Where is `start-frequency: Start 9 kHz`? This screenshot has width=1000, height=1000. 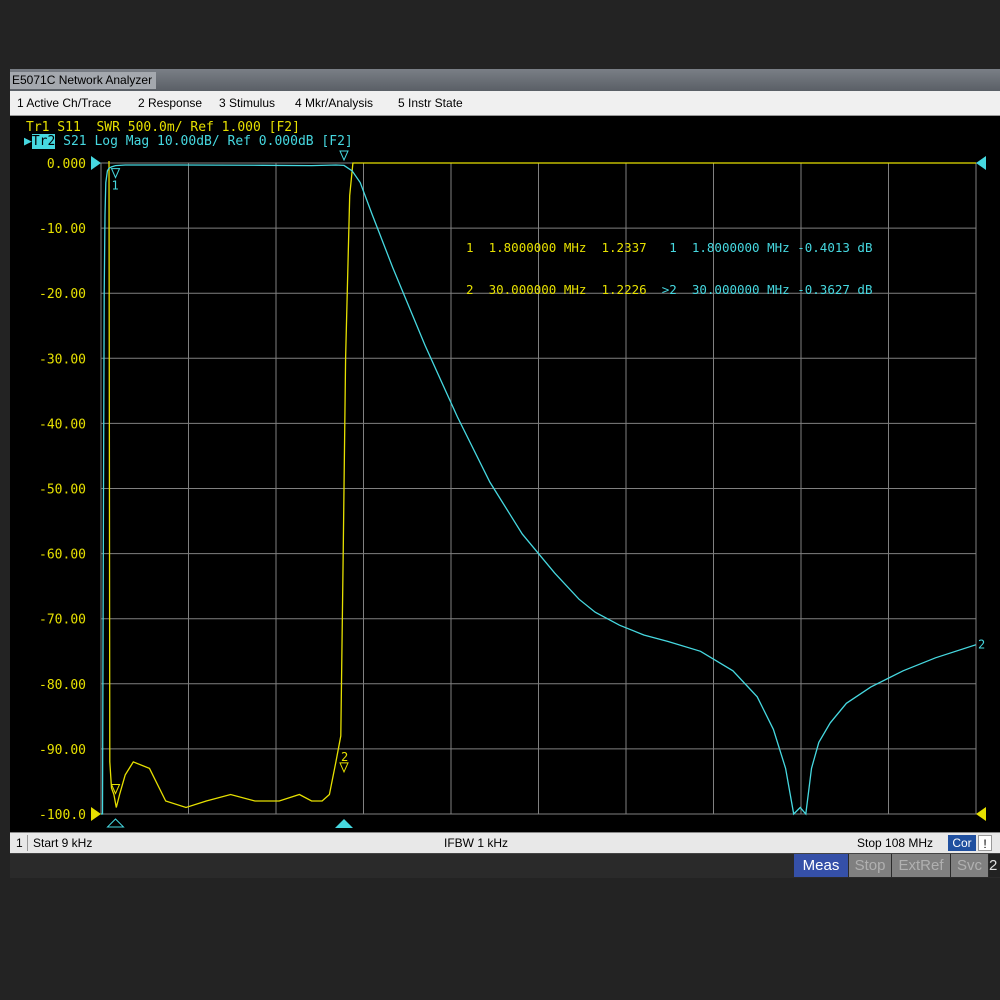 start-frequency: Start 9 kHz is located at coordinates (62, 843).